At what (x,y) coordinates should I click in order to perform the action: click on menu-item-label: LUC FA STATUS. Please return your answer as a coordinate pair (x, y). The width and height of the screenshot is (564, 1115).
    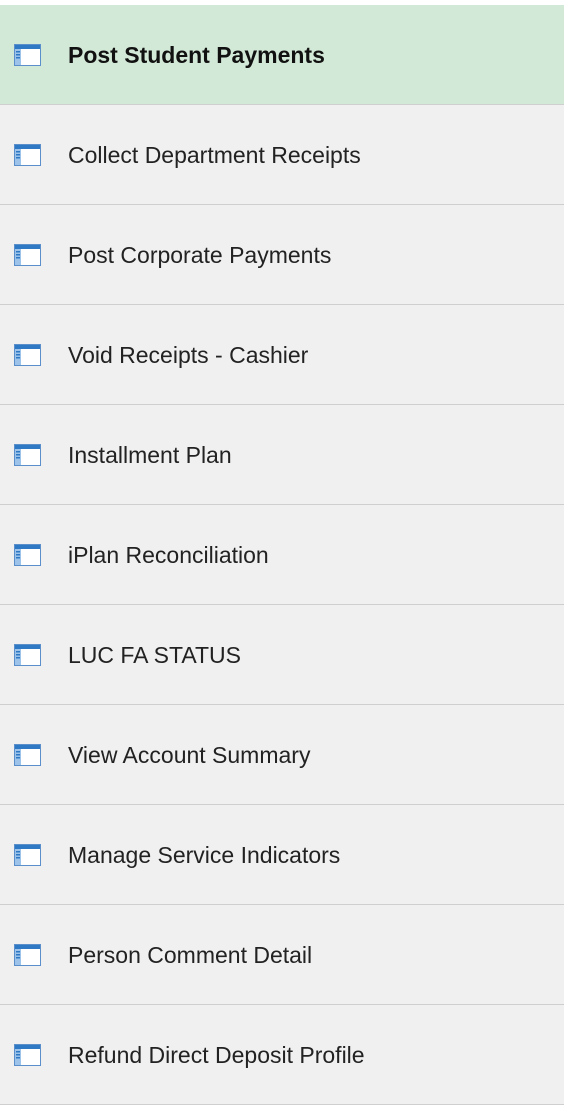
    Looking at the image, I should click on (154, 655).